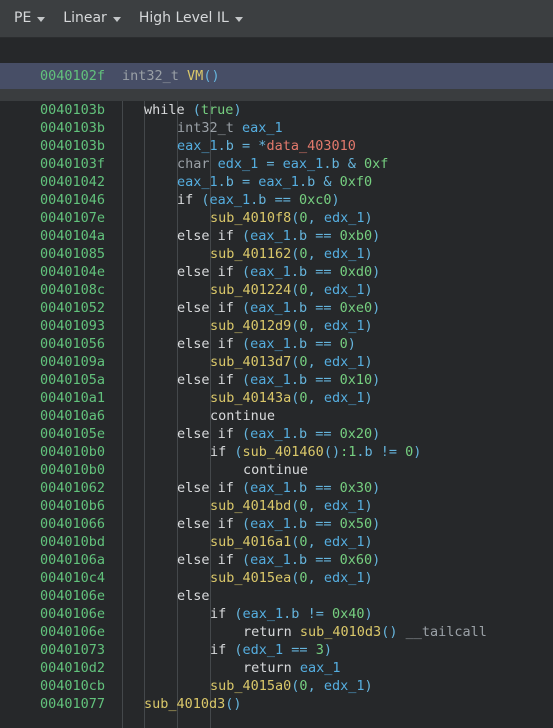 The width and height of the screenshot is (553, 728). What do you see at coordinates (250, 686) in the screenshot?
I see `code-token-function: sub_4015a0` at bounding box center [250, 686].